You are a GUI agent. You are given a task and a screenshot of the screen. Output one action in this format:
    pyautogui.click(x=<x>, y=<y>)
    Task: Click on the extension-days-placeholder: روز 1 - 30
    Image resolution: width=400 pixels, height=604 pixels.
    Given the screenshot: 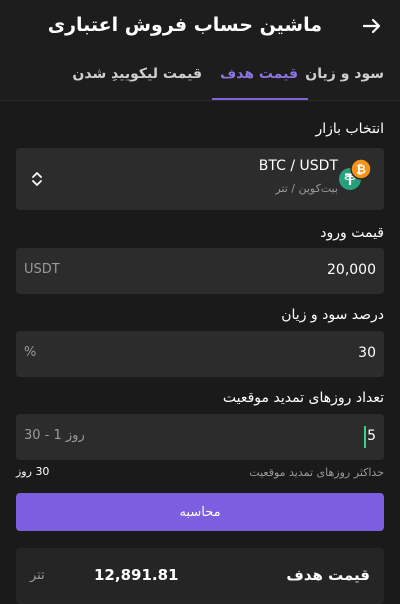 What is the action you would take?
    pyautogui.click(x=54, y=435)
    